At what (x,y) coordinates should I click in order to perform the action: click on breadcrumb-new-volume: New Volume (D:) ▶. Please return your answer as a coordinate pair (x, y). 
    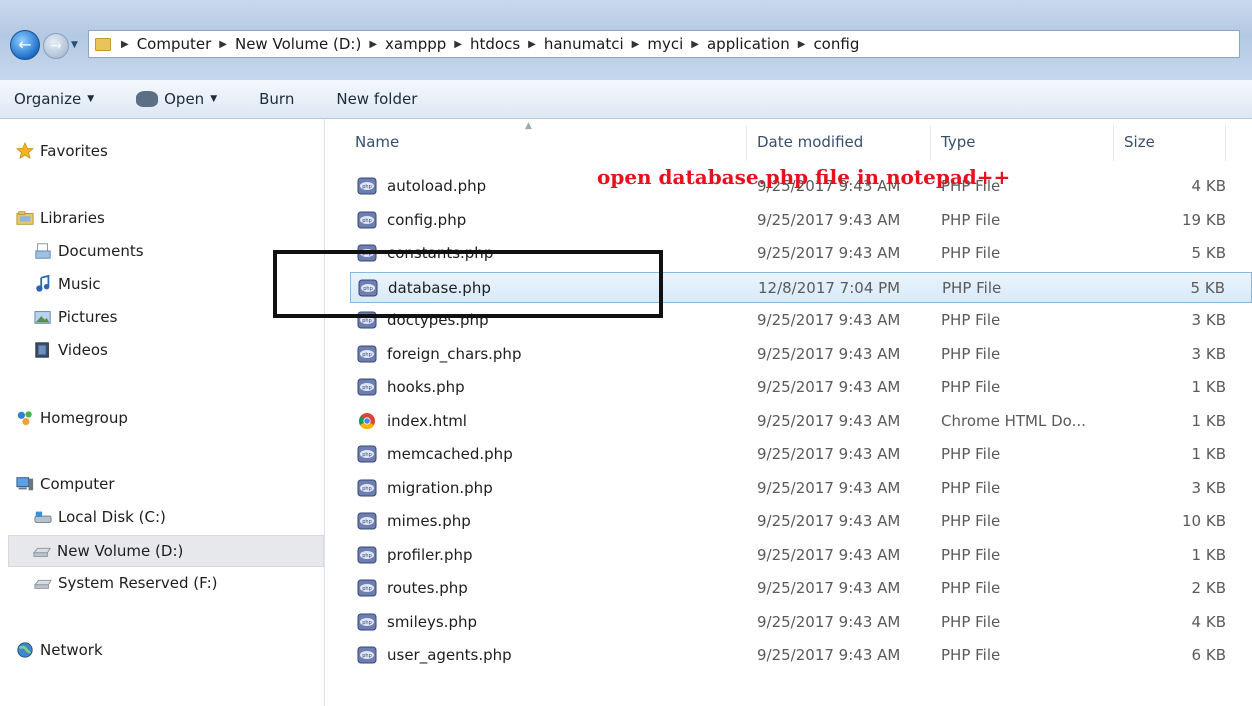
    Looking at the image, I should click on (310, 44).